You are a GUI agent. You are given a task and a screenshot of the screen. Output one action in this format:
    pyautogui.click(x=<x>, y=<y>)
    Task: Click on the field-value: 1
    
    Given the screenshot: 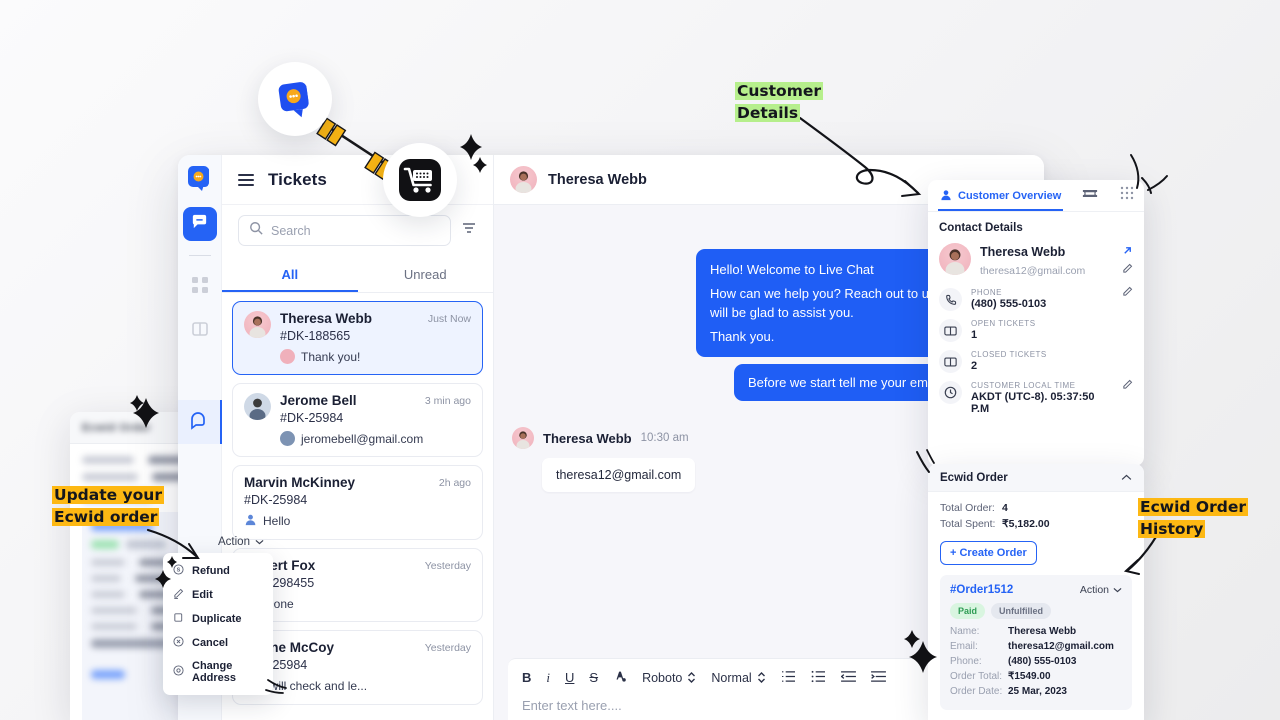 What is the action you would take?
    pyautogui.click(x=974, y=335)
    